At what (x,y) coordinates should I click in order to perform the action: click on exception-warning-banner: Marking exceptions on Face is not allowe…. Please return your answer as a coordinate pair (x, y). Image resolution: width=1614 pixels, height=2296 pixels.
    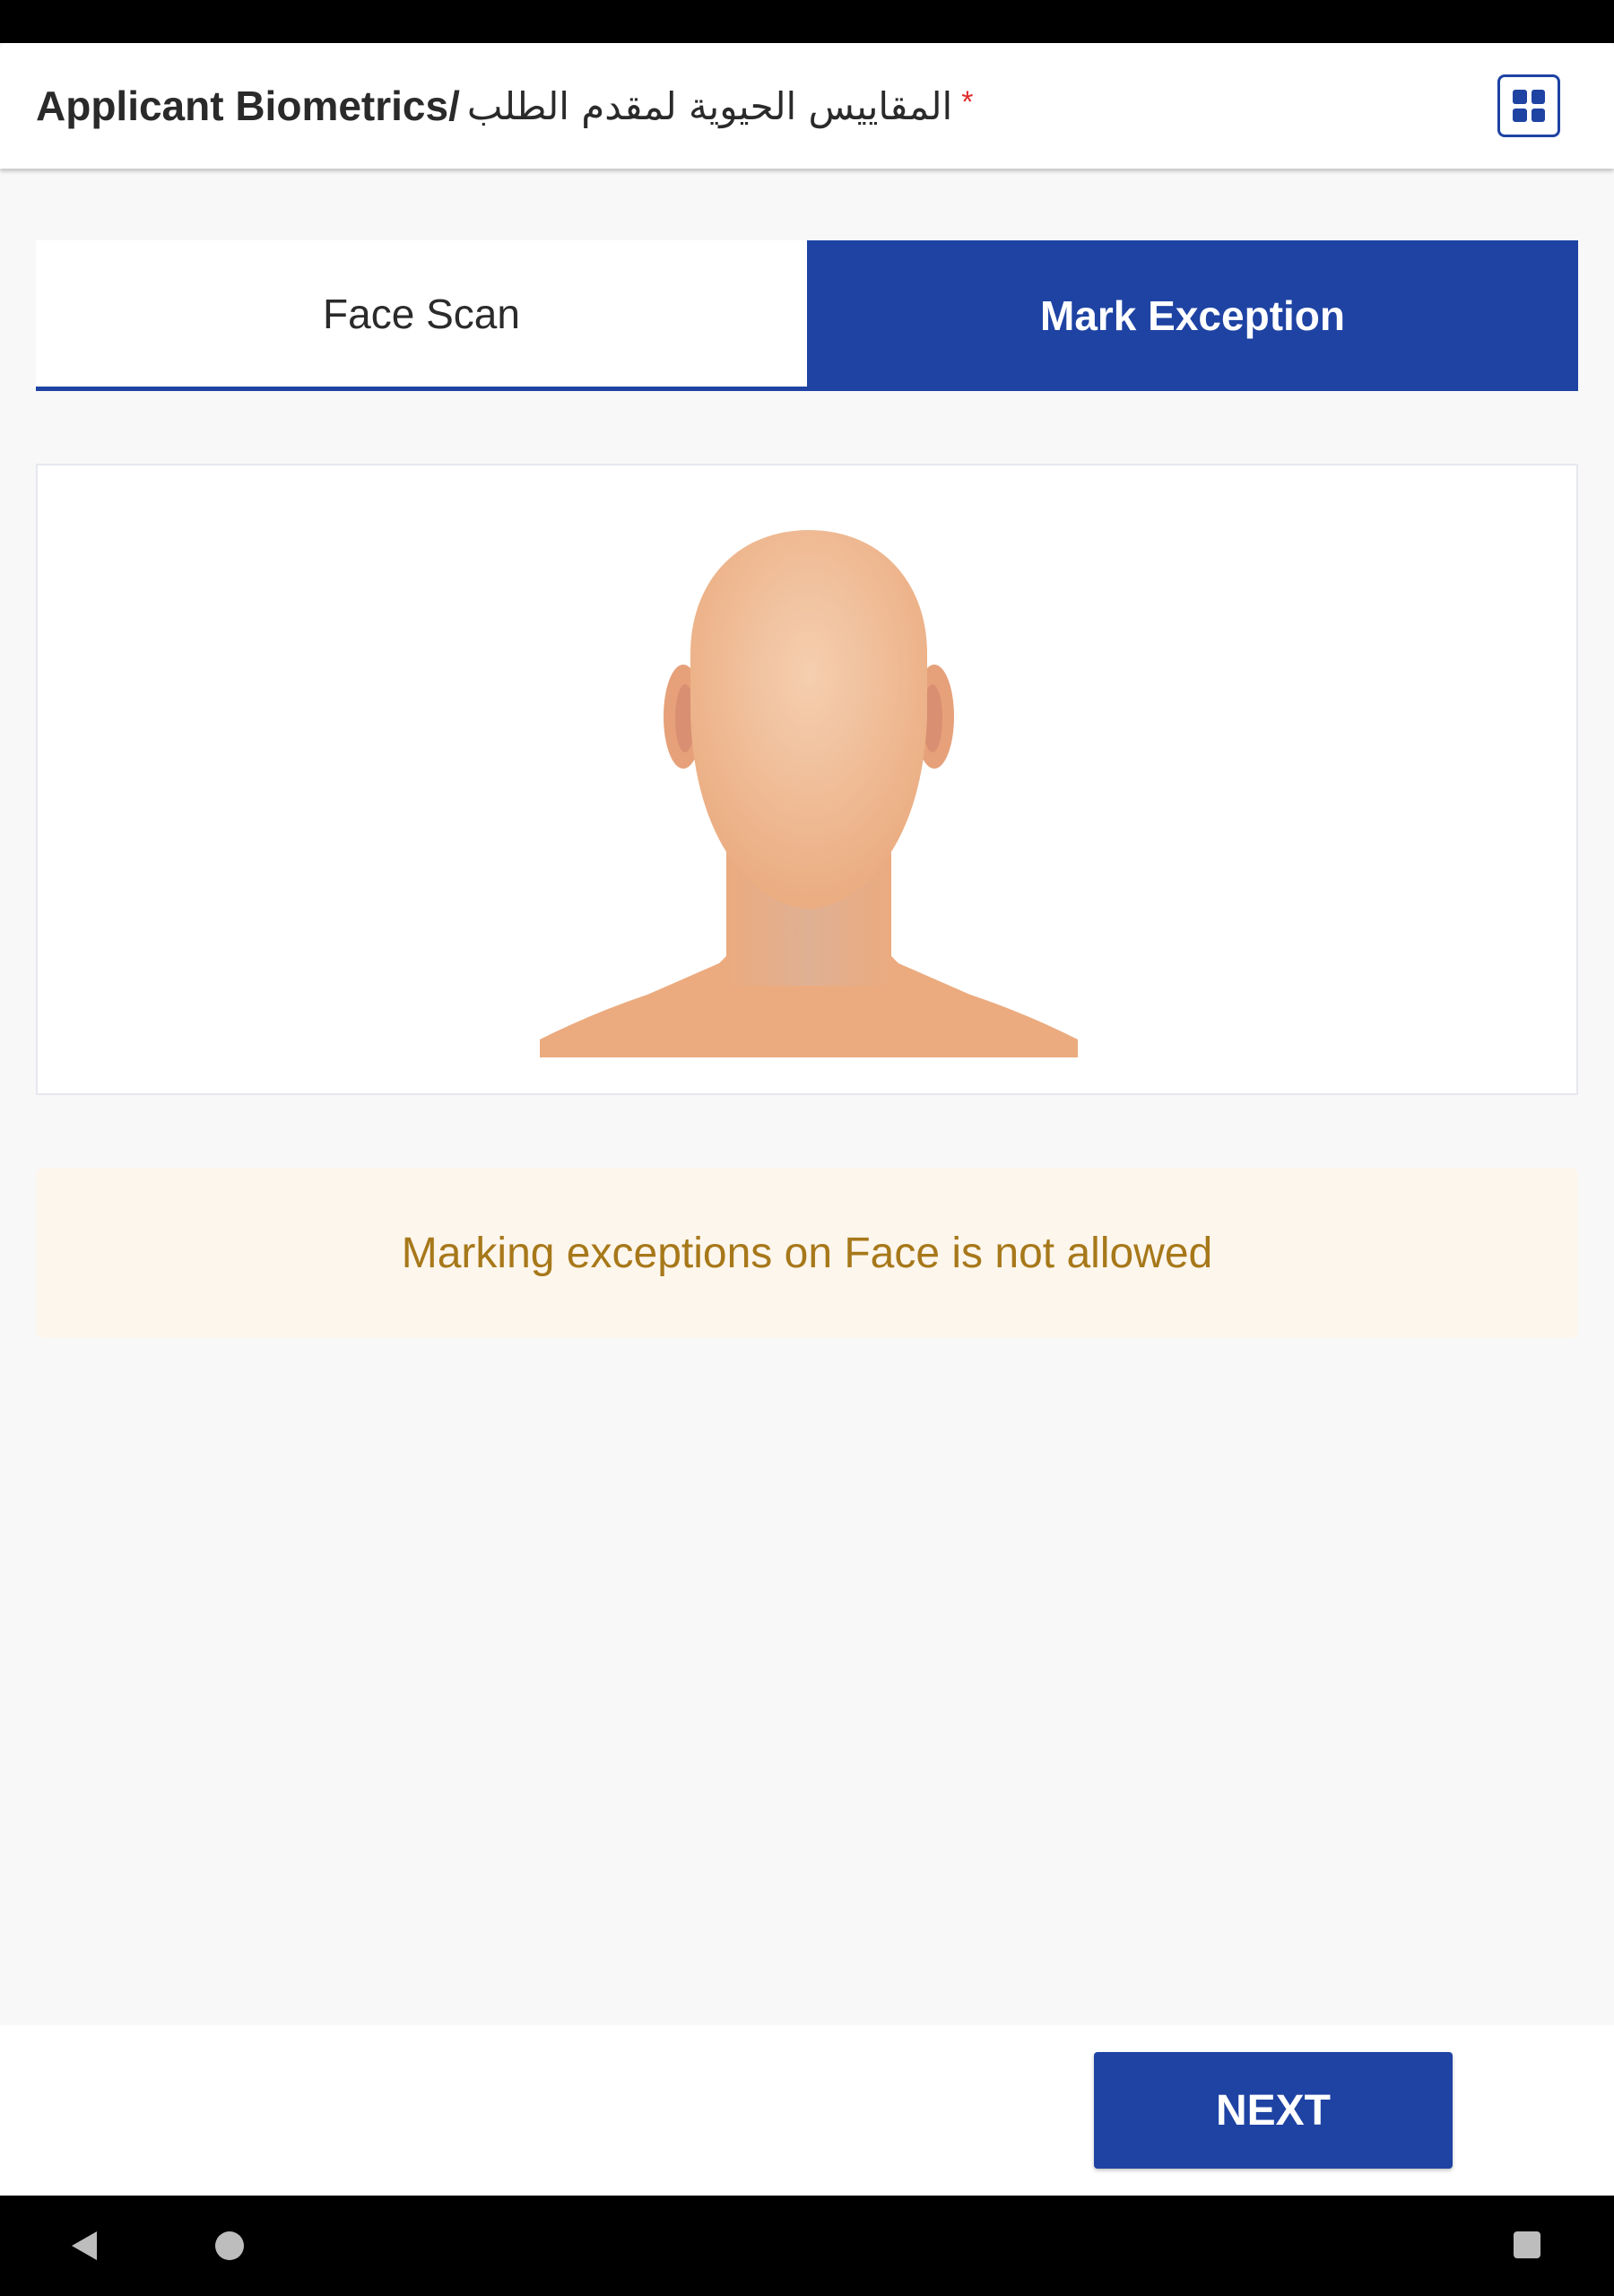
    Looking at the image, I should click on (807, 1253).